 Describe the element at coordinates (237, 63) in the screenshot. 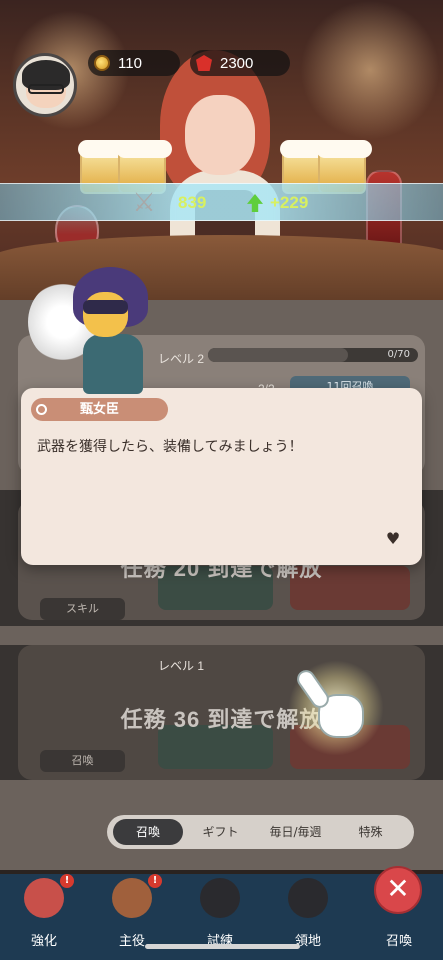

I see `gem-amount: 2300` at that location.